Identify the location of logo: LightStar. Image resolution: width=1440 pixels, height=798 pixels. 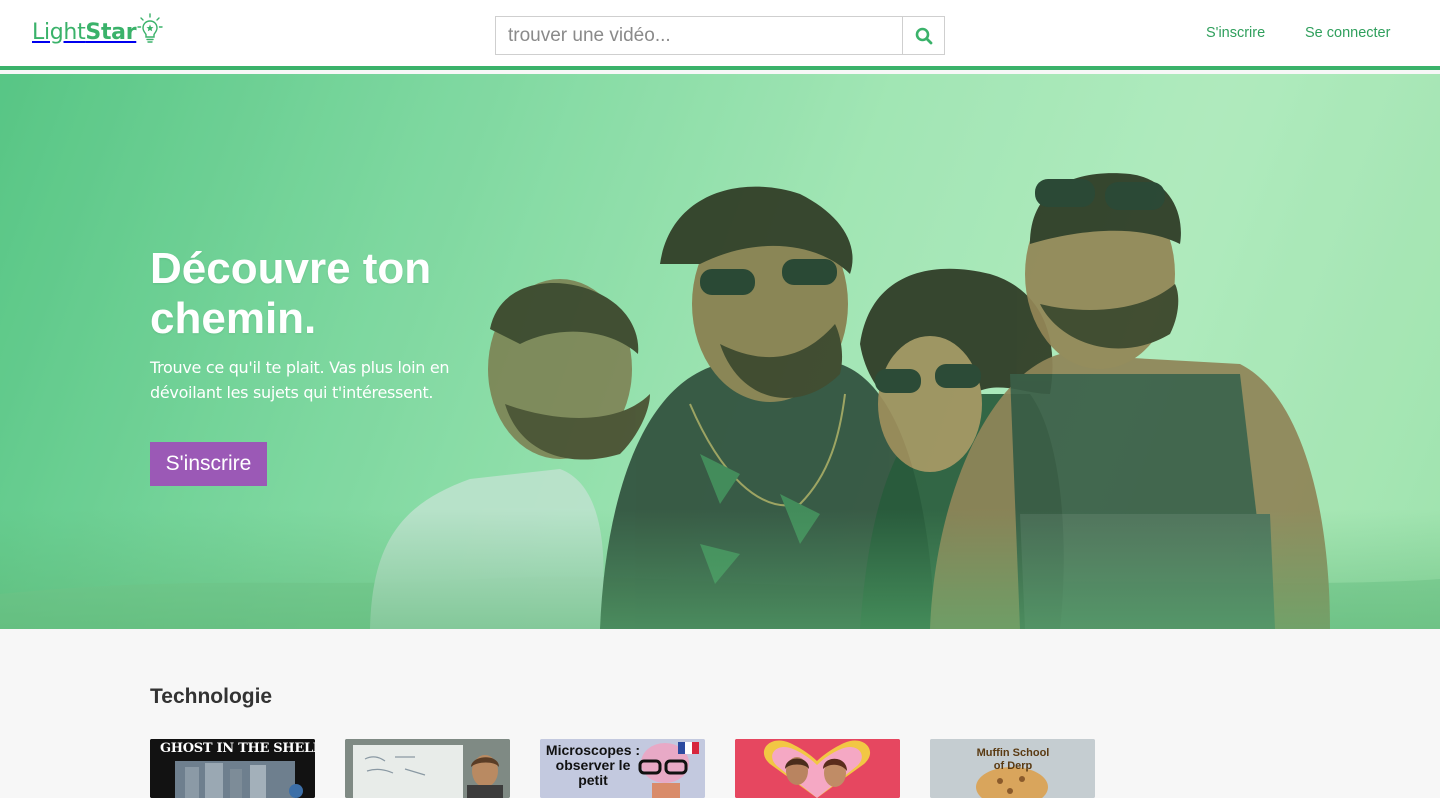
(97, 32).